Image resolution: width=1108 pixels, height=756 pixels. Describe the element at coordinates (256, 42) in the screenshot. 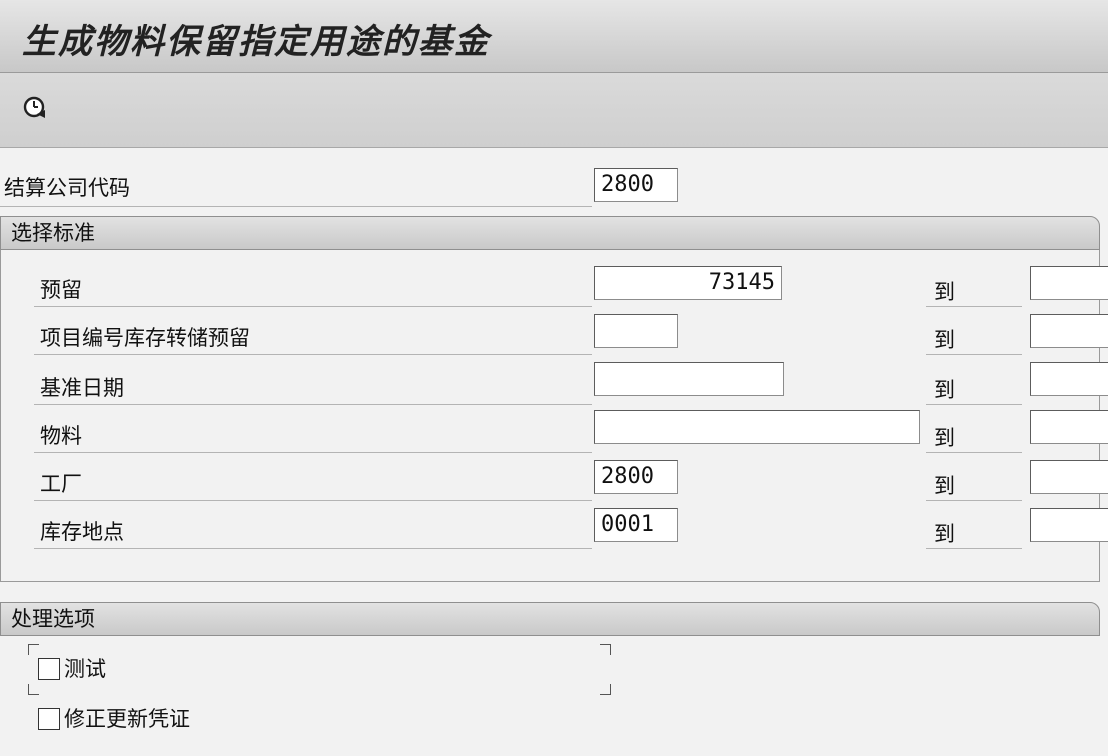

I see `page-title: 生成物料保留指定用途的基金` at that location.